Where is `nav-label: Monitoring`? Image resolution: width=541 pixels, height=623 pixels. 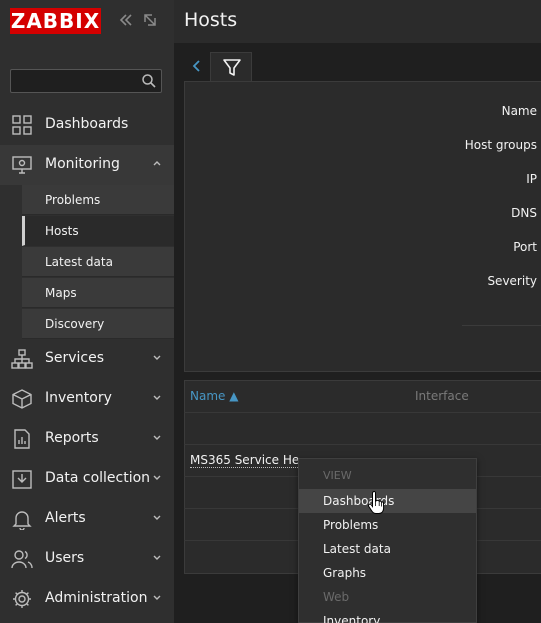
nav-label: Monitoring is located at coordinates (82, 164).